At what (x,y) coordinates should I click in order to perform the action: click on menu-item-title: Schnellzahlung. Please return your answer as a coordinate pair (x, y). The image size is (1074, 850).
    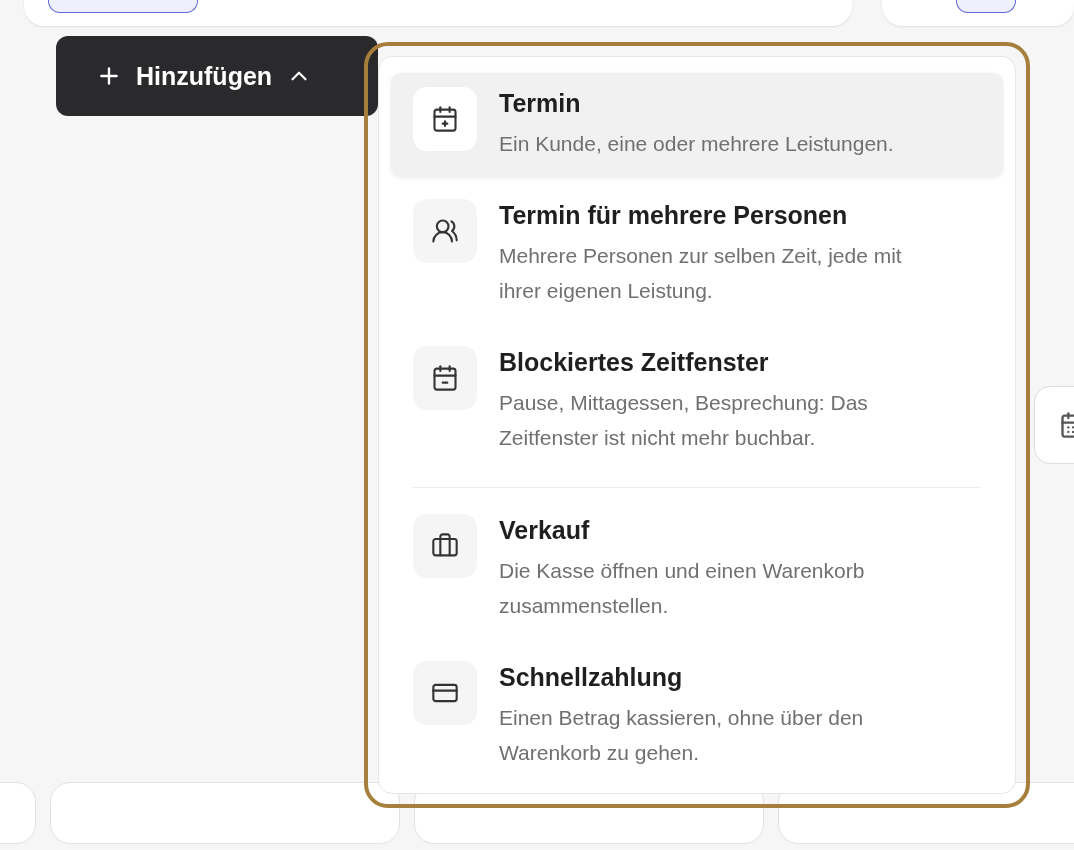
    Looking at the image, I should click on (591, 677).